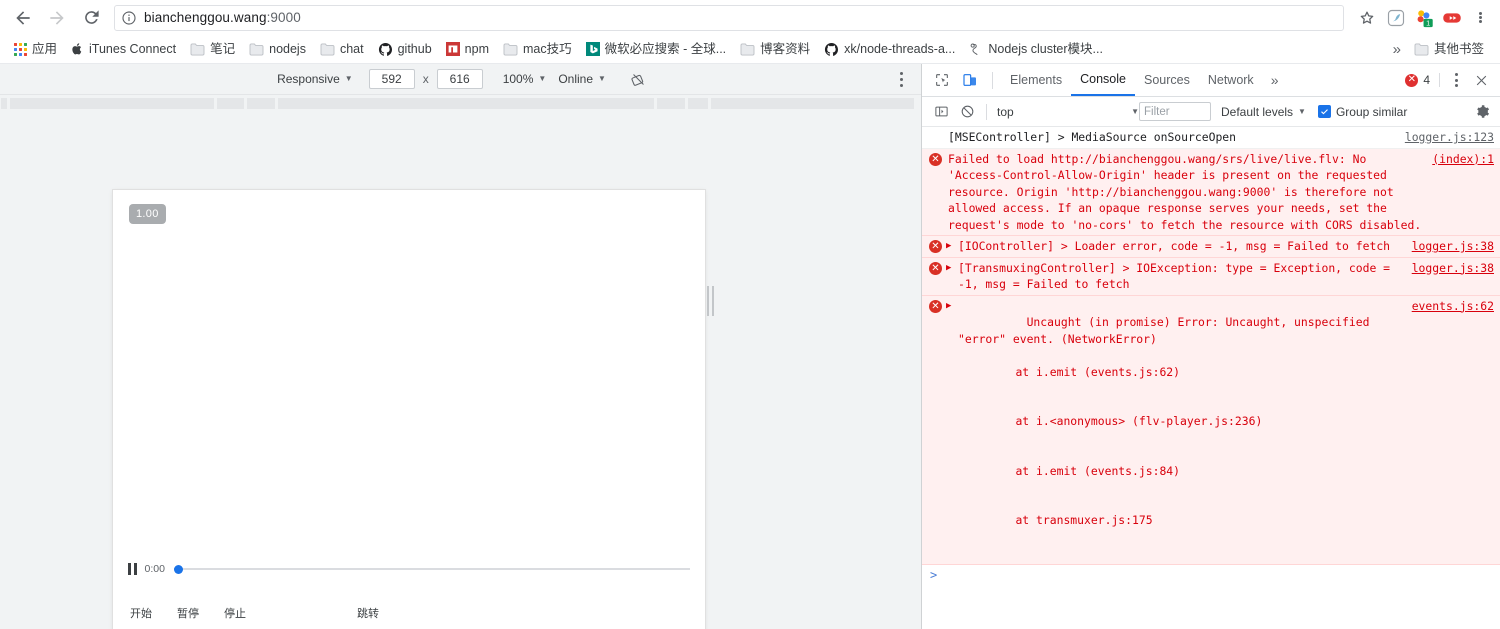 This screenshot has height=629, width=1500. Describe the element at coordinates (1459, 192) in the screenshot. I see `console-message-source: (index):1` at that location.